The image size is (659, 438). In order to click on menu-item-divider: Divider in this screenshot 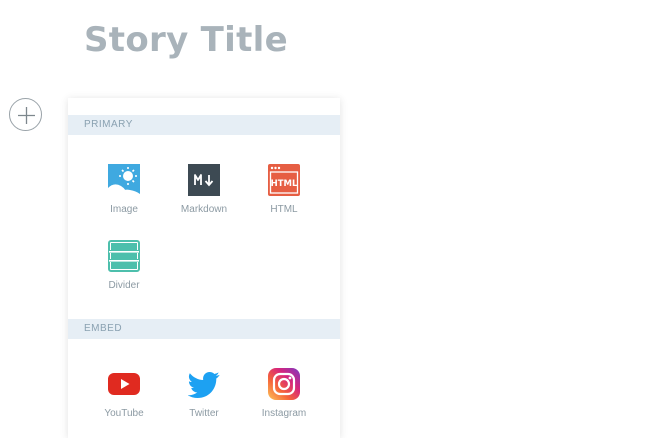, I will do `click(124, 270)`.